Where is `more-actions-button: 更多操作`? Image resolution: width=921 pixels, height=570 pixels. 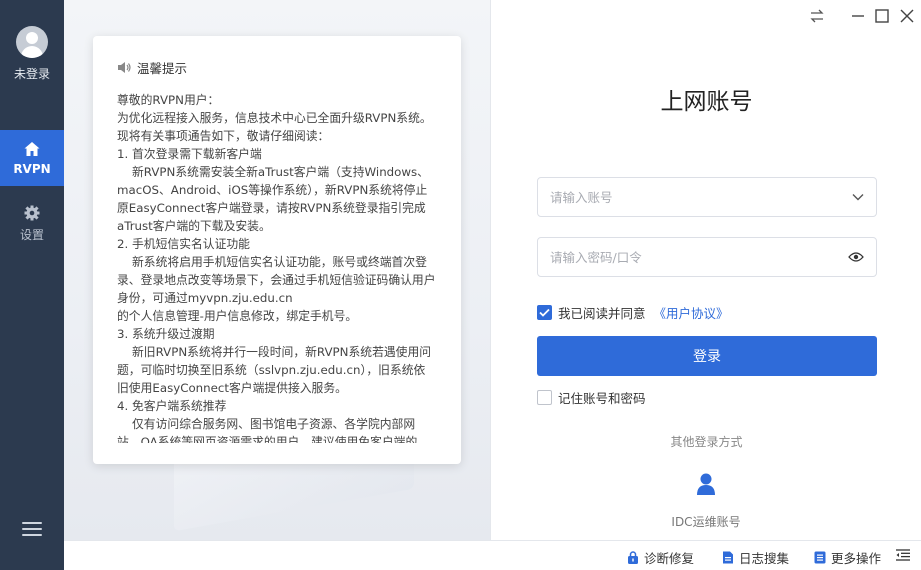
more-actions-button: 更多操作 is located at coordinates (847, 557).